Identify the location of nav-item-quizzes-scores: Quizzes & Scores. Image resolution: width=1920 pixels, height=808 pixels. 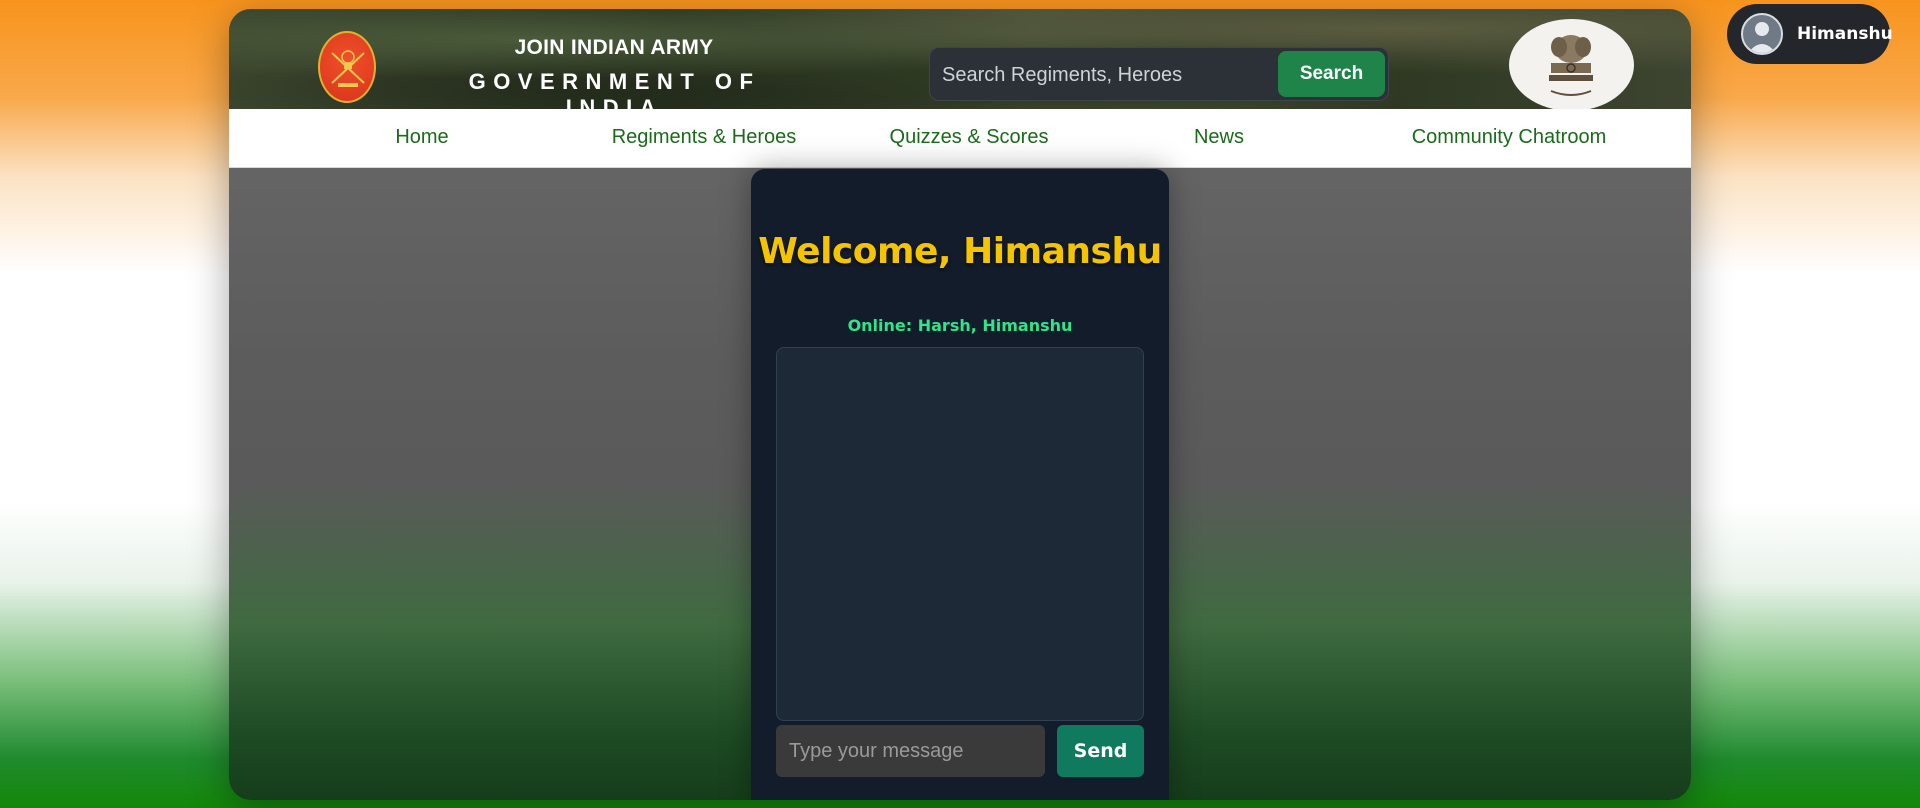
(969, 137).